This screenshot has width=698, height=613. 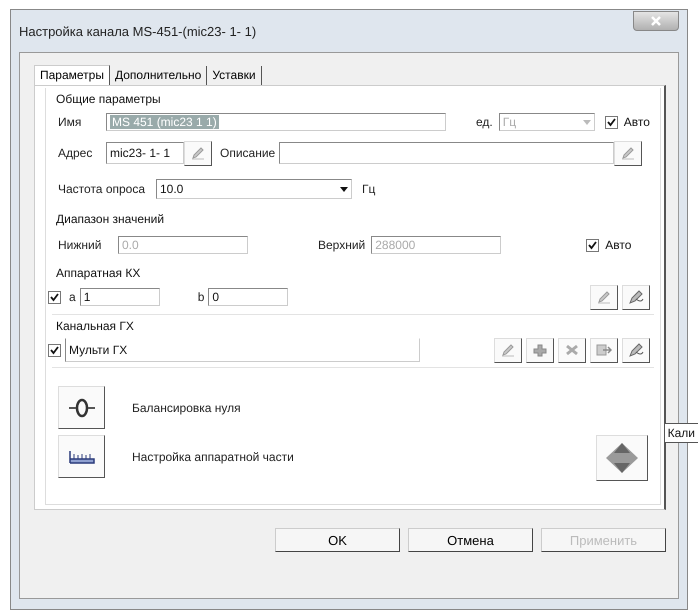 I want to click on field-label: Гц, so click(x=369, y=189).